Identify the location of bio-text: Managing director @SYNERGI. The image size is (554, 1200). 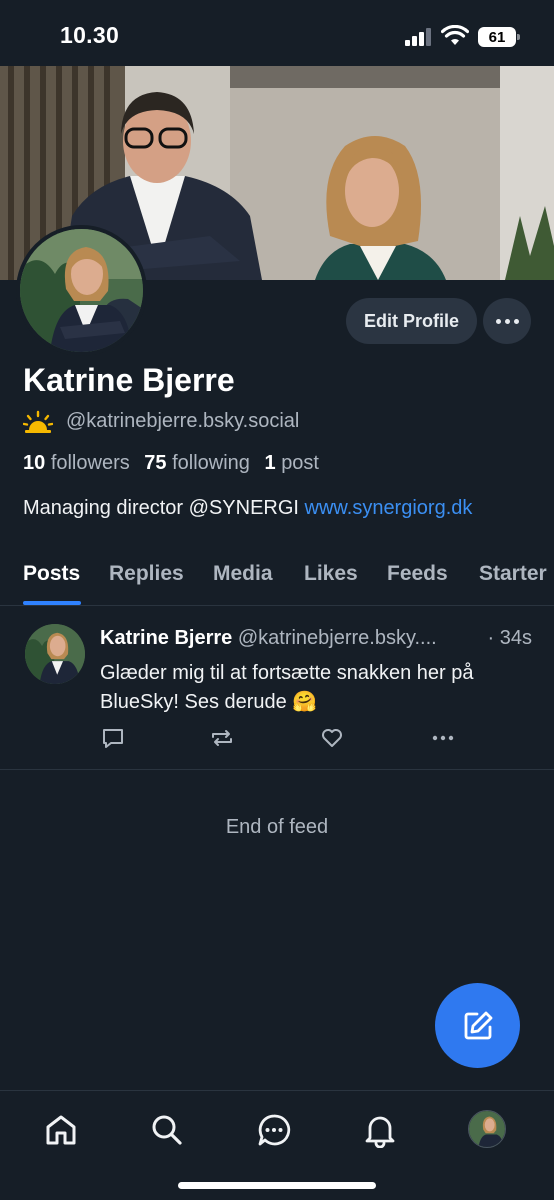
(164, 508).